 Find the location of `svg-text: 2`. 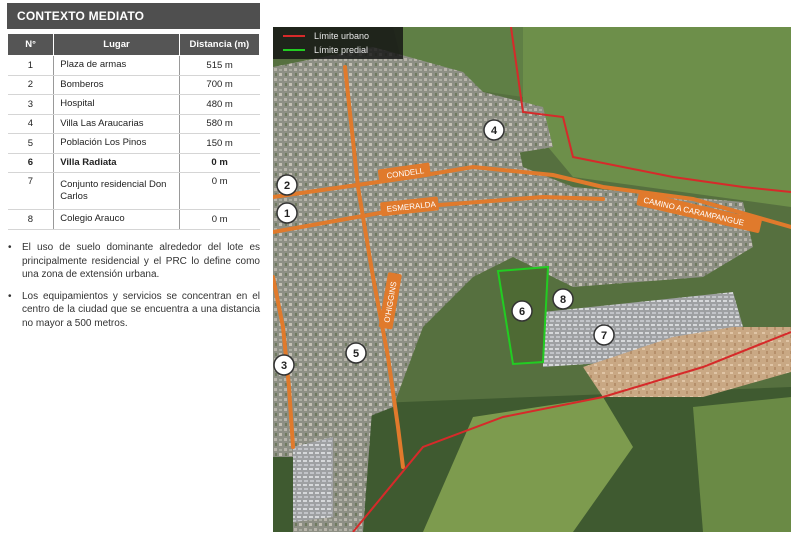

svg-text: 2 is located at coordinates (287, 186).